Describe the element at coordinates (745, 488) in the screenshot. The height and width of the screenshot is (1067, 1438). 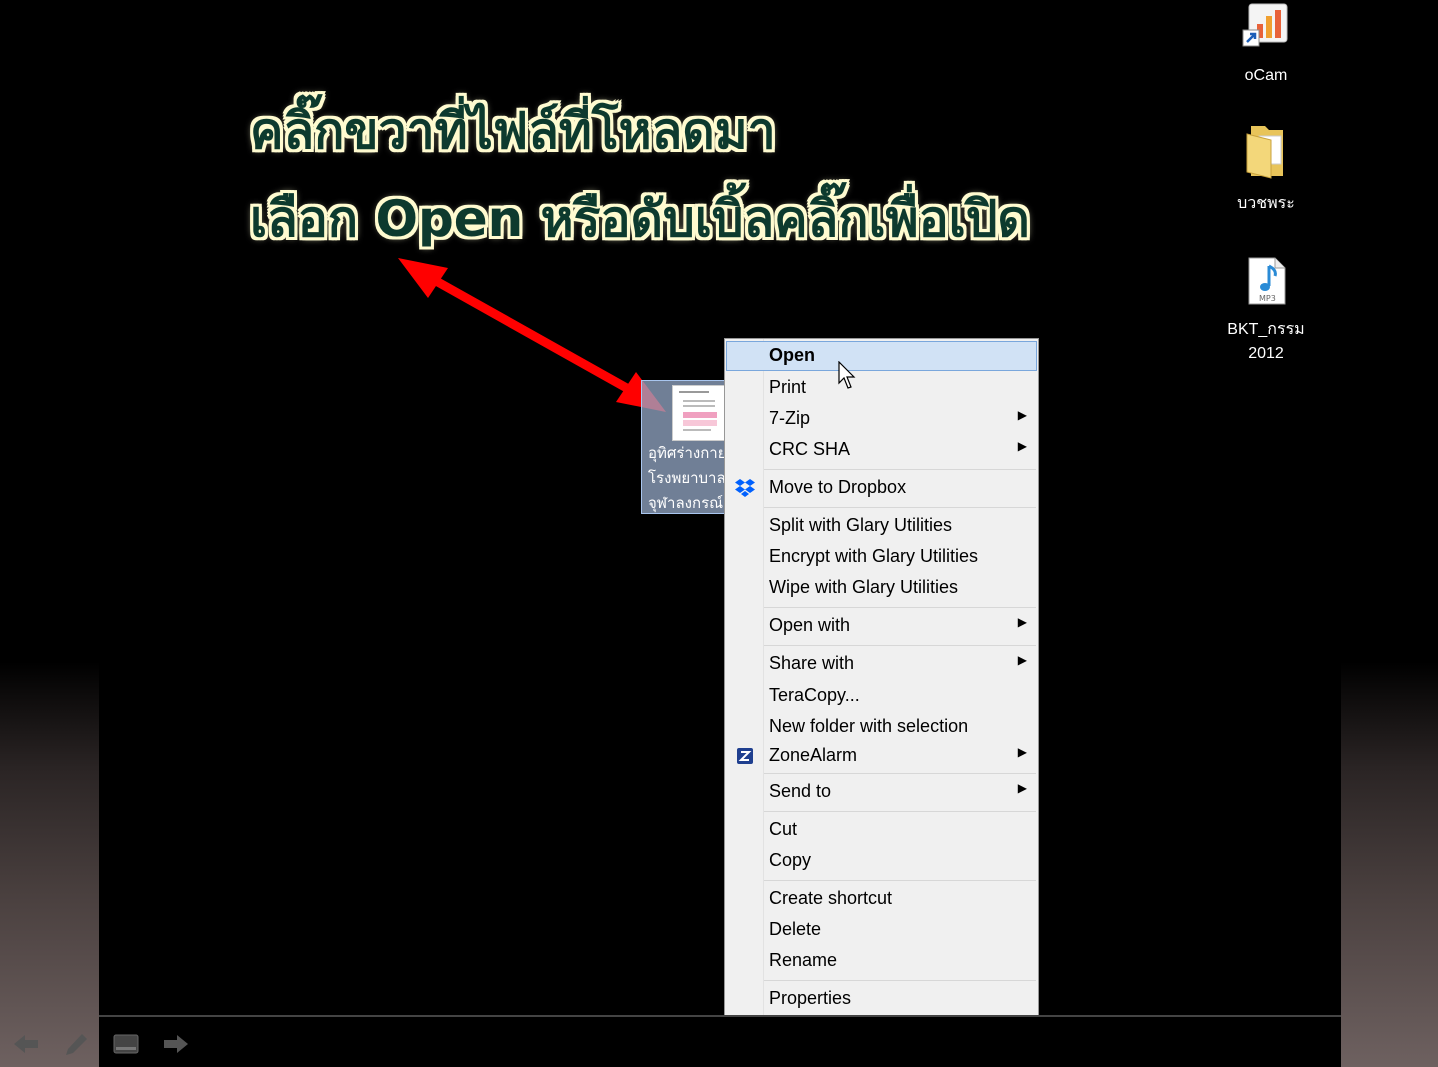
I see `dropbox-icon` at that location.